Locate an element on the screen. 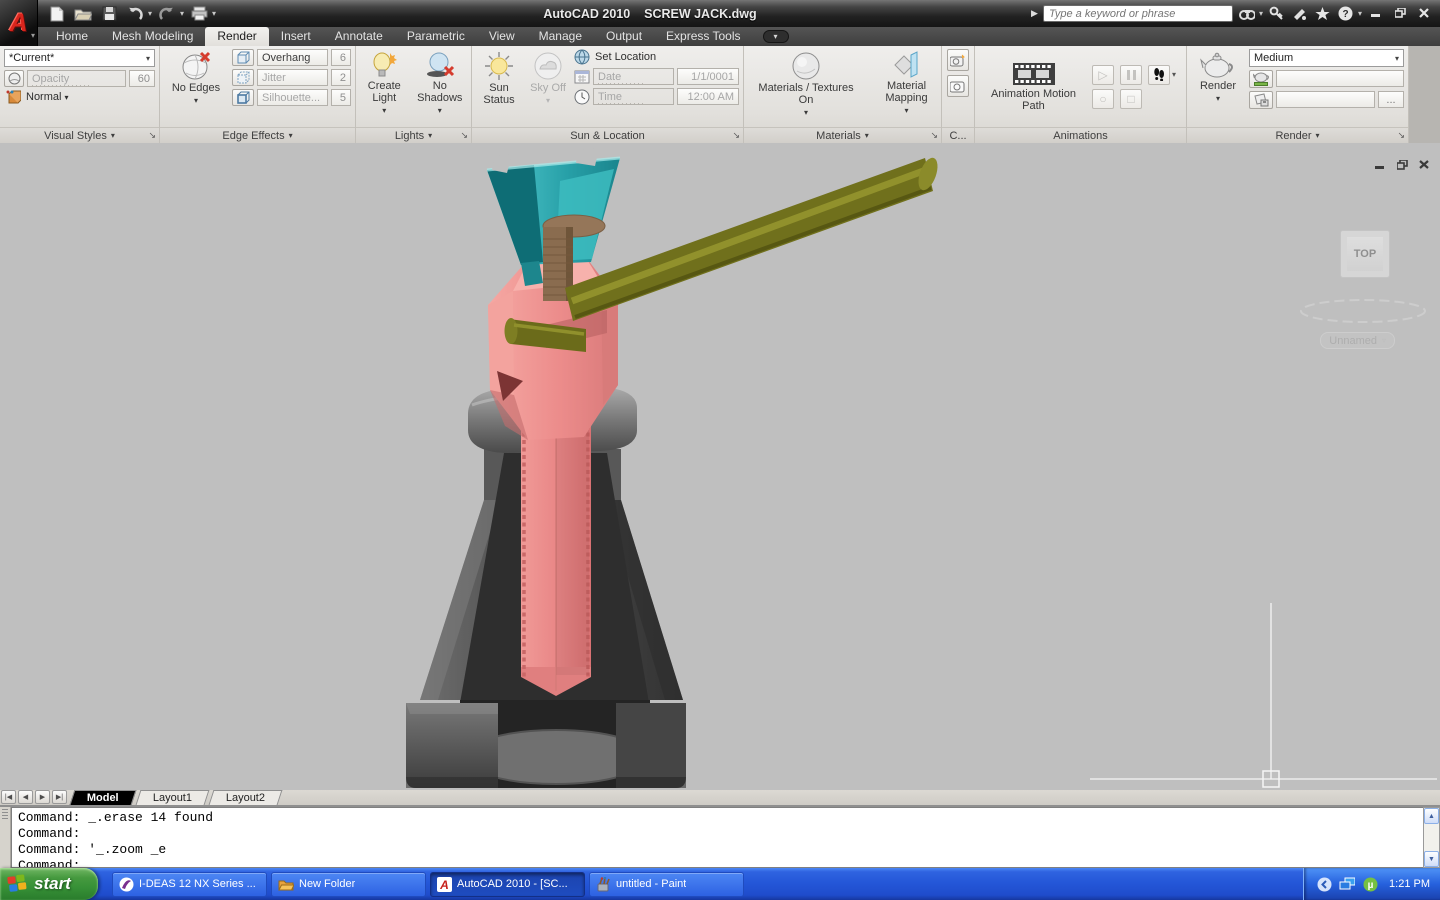  drawing-restore-button is located at coordinates (1402, 164).